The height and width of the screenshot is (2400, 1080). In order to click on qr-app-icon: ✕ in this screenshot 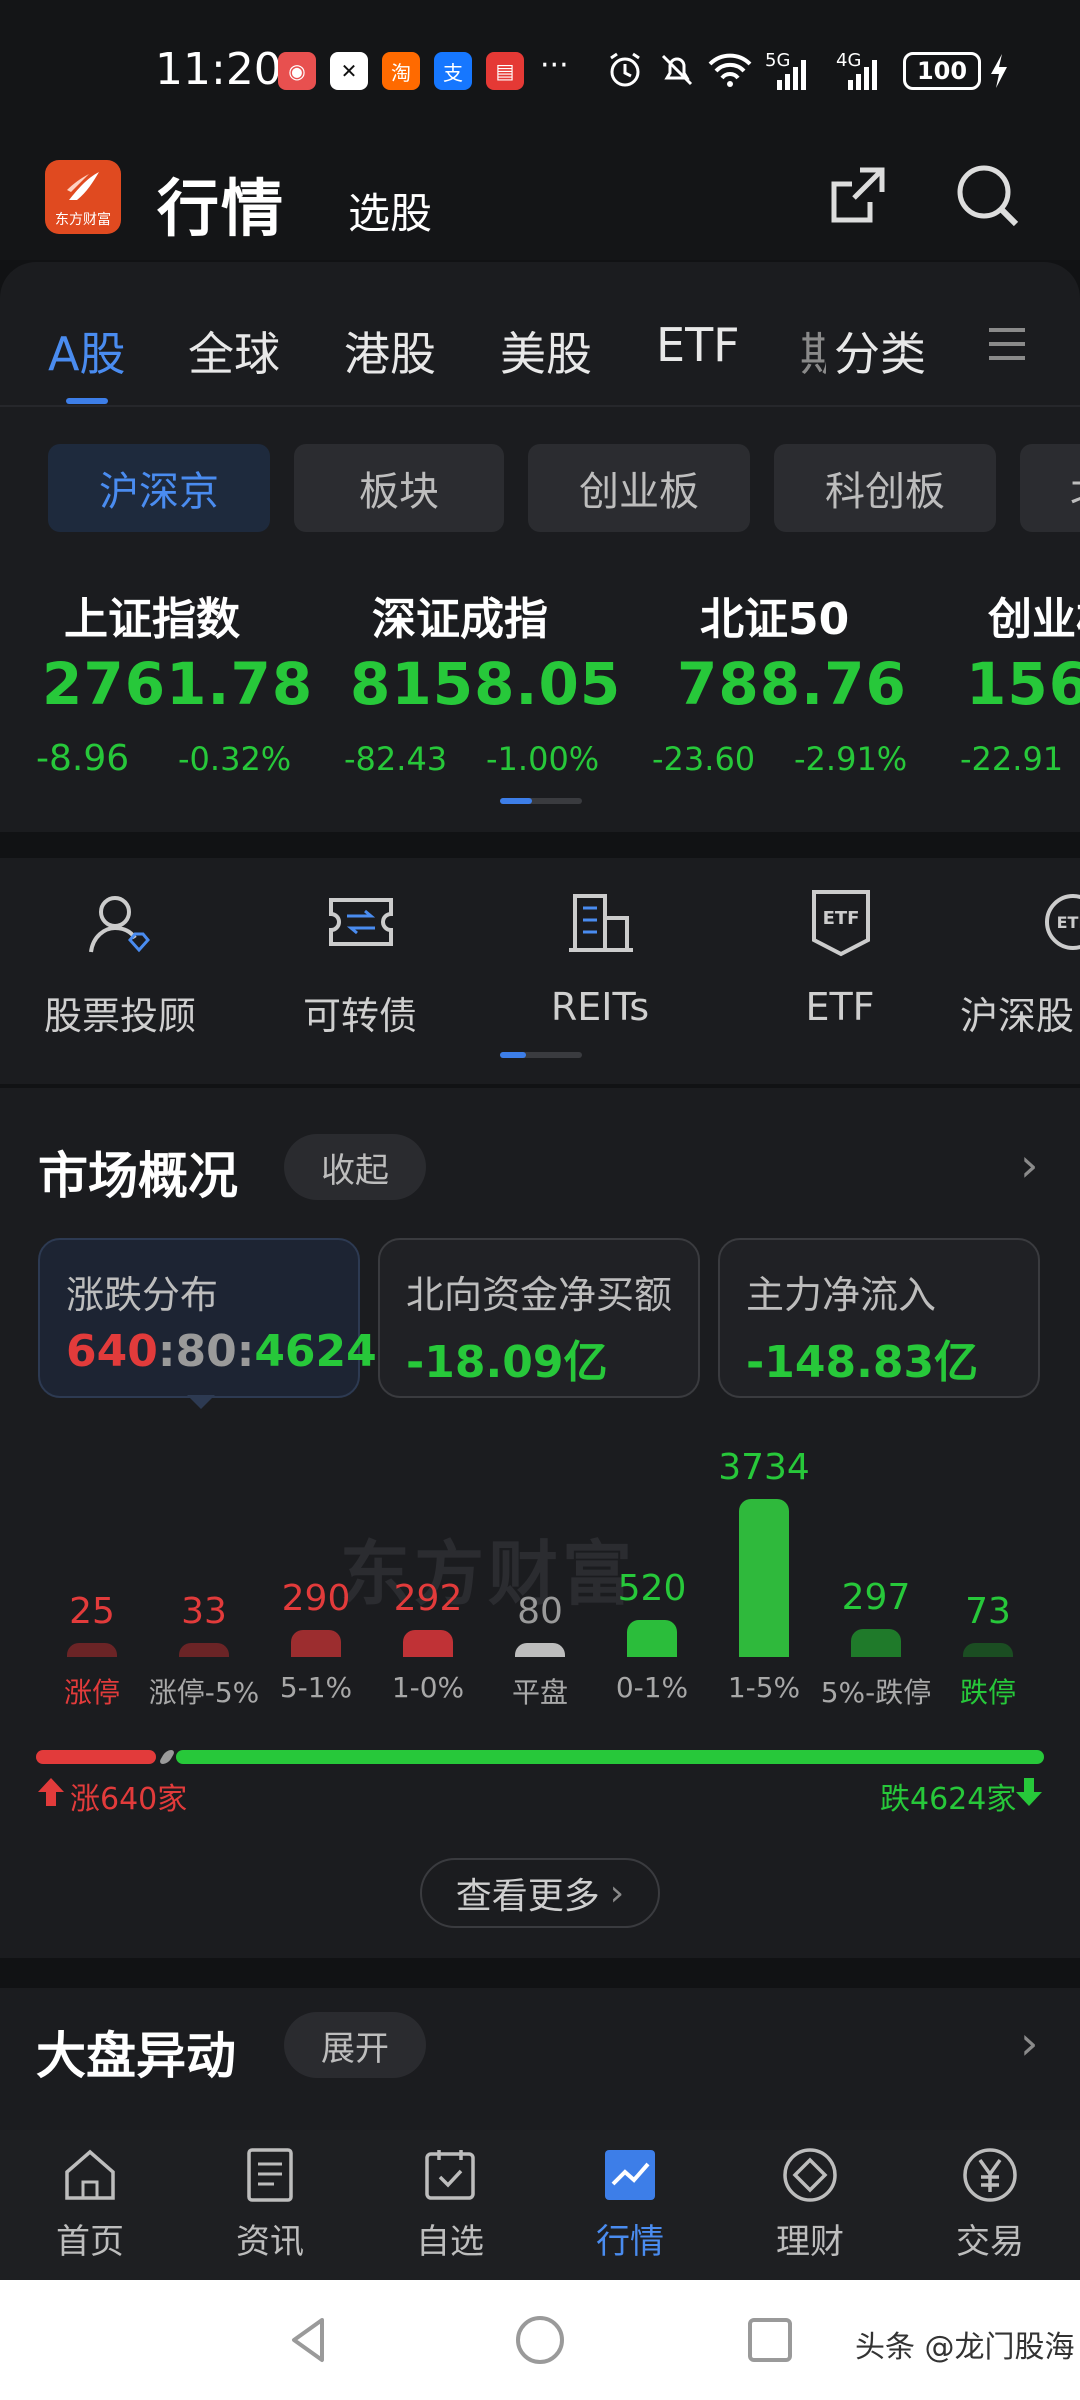, I will do `click(349, 71)`.